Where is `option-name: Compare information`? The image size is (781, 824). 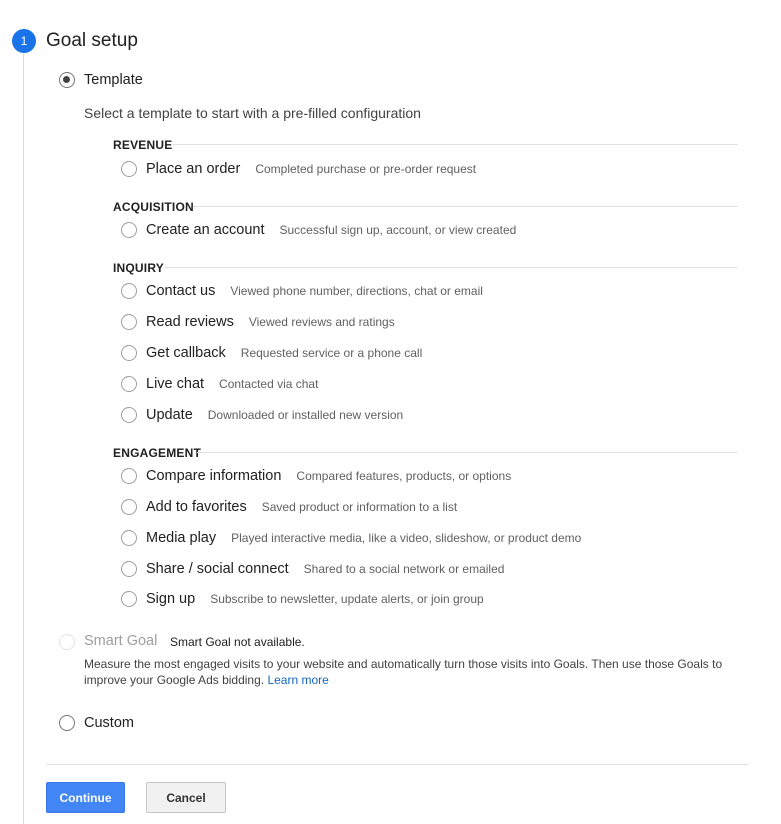 option-name: Compare information is located at coordinates (214, 476).